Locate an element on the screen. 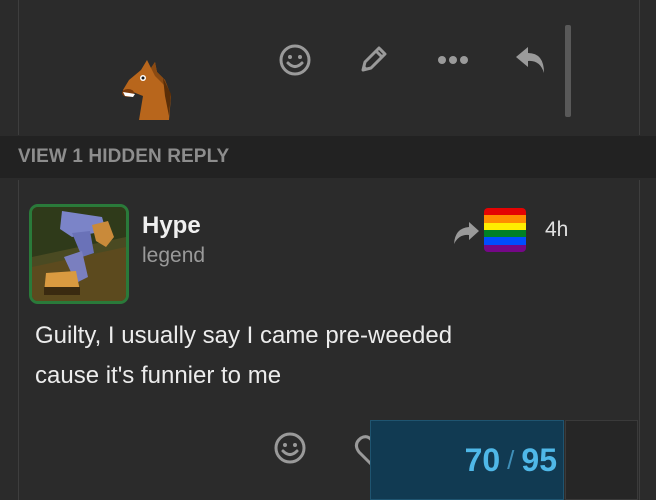 The image size is (656, 500). post-body-line: Guilty, I usually say I came pre-weeded is located at coordinates (244, 335).